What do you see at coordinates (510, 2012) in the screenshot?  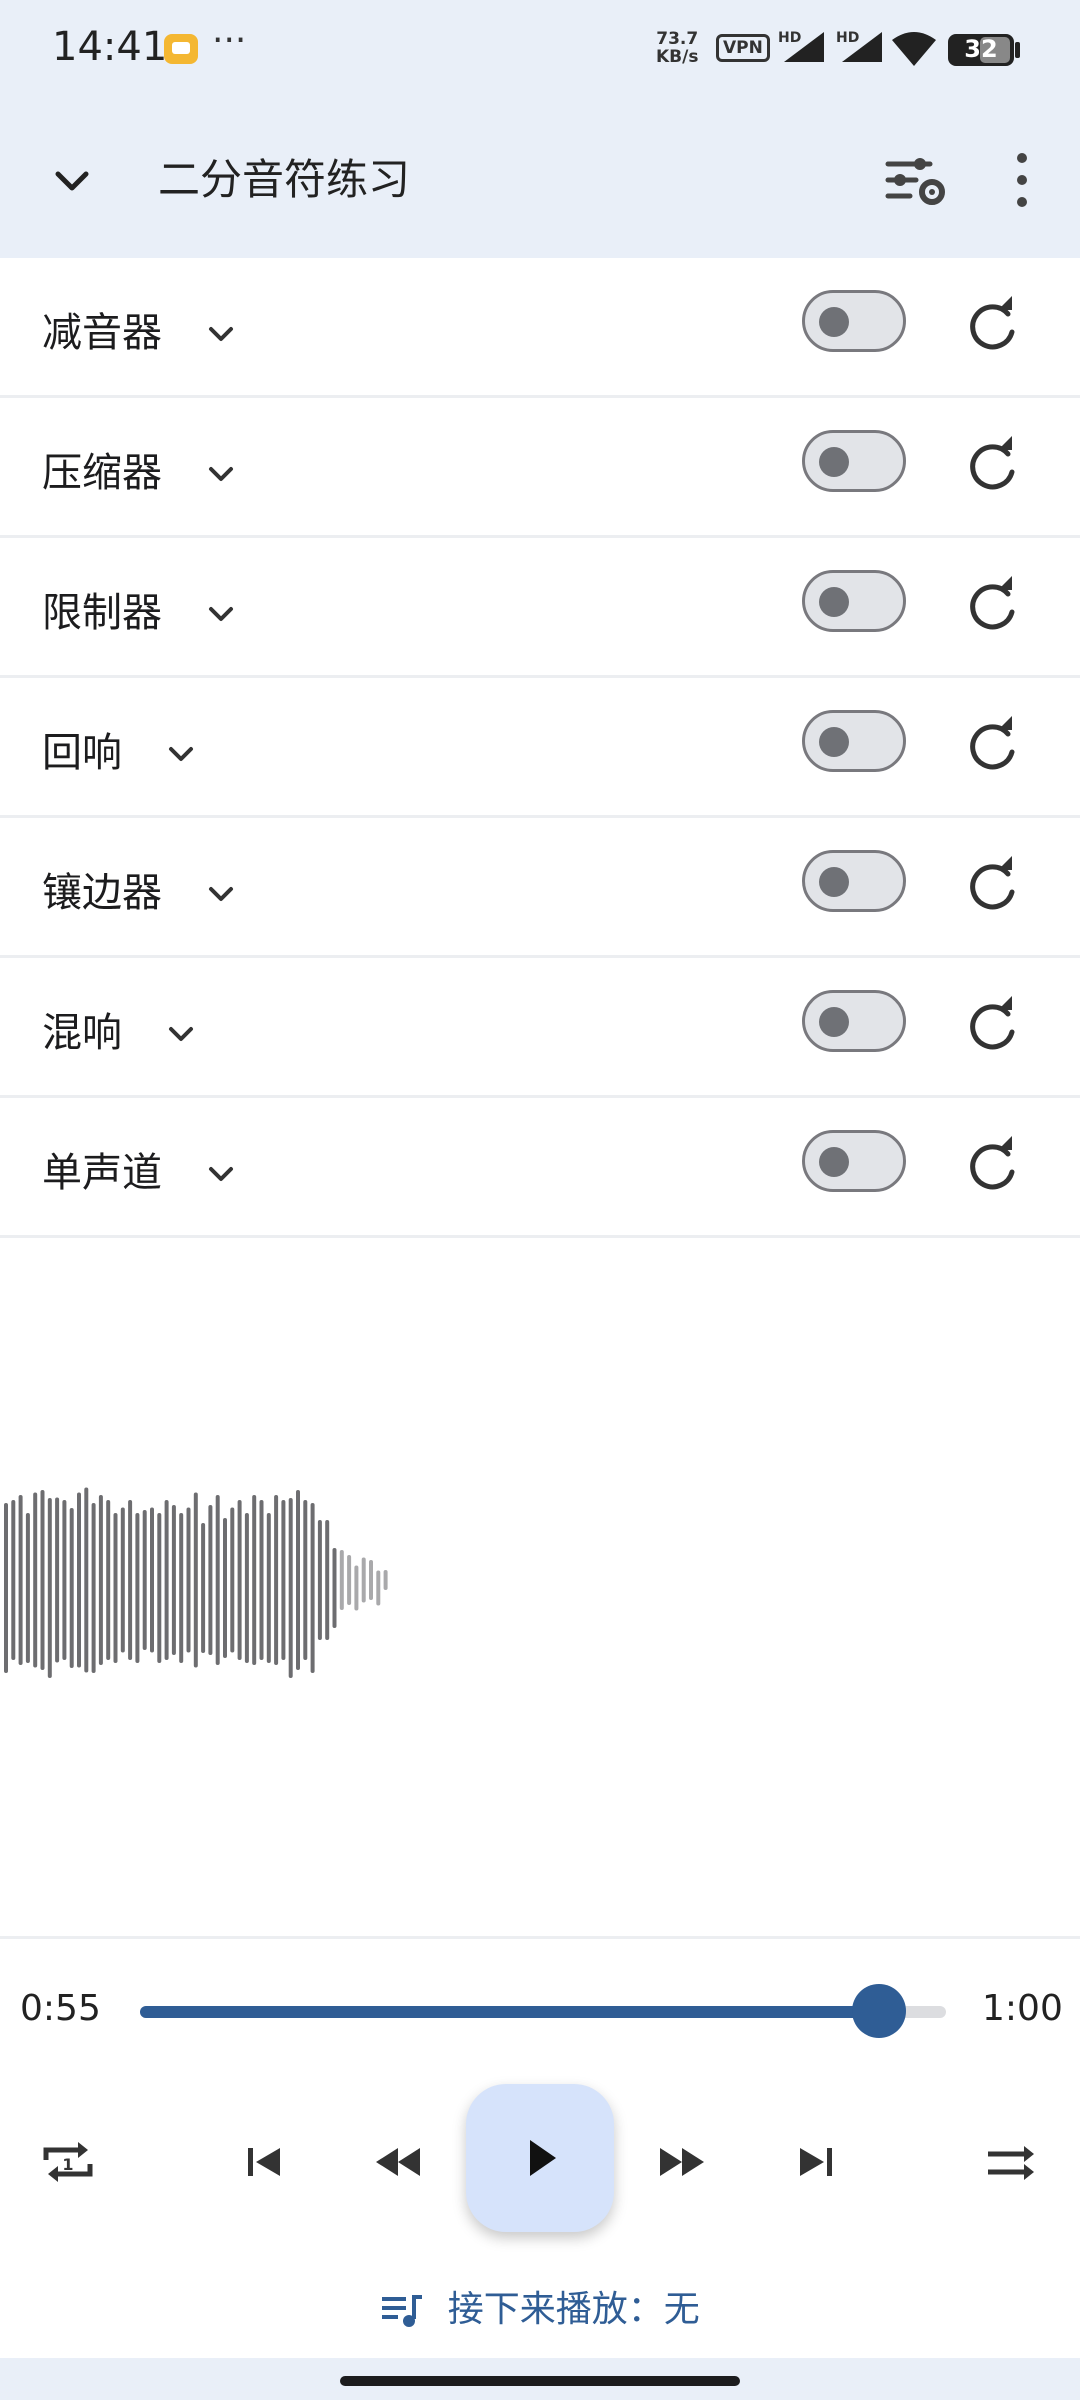 I see `seek-bar-progress` at bounding box center [510, 2012].